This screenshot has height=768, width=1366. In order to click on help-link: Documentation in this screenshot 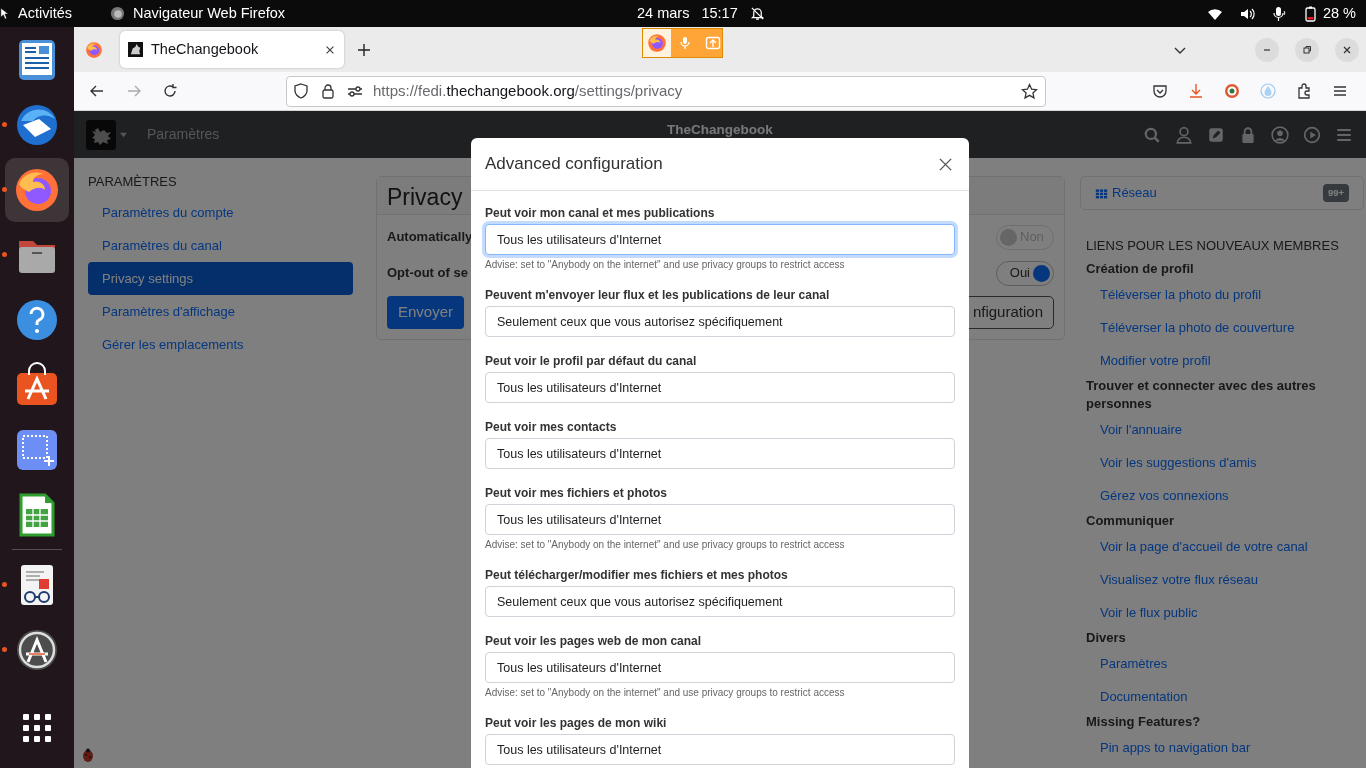, I will do `click(1222, 696)`.